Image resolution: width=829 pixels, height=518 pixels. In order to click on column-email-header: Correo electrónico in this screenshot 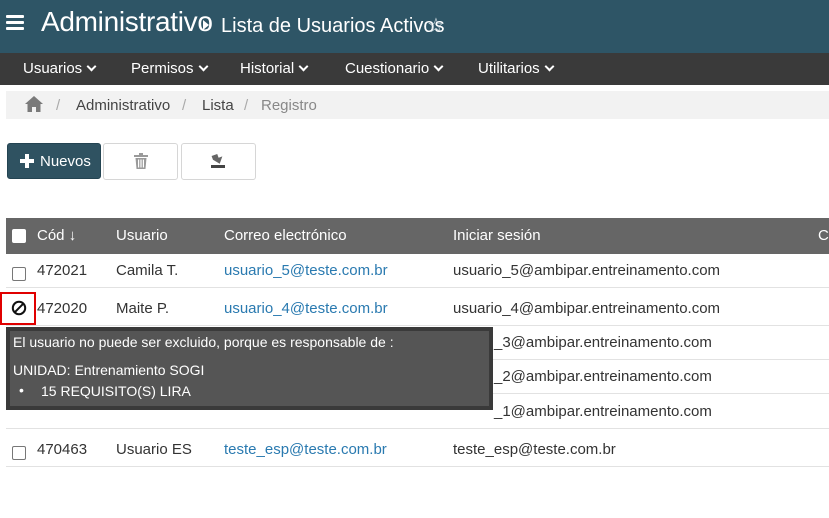, I will do `click(285, 235)`.